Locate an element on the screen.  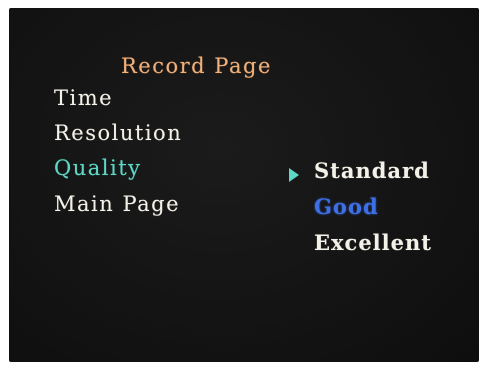
quality-option-standard: Standard is located at coordinates (372, 170).